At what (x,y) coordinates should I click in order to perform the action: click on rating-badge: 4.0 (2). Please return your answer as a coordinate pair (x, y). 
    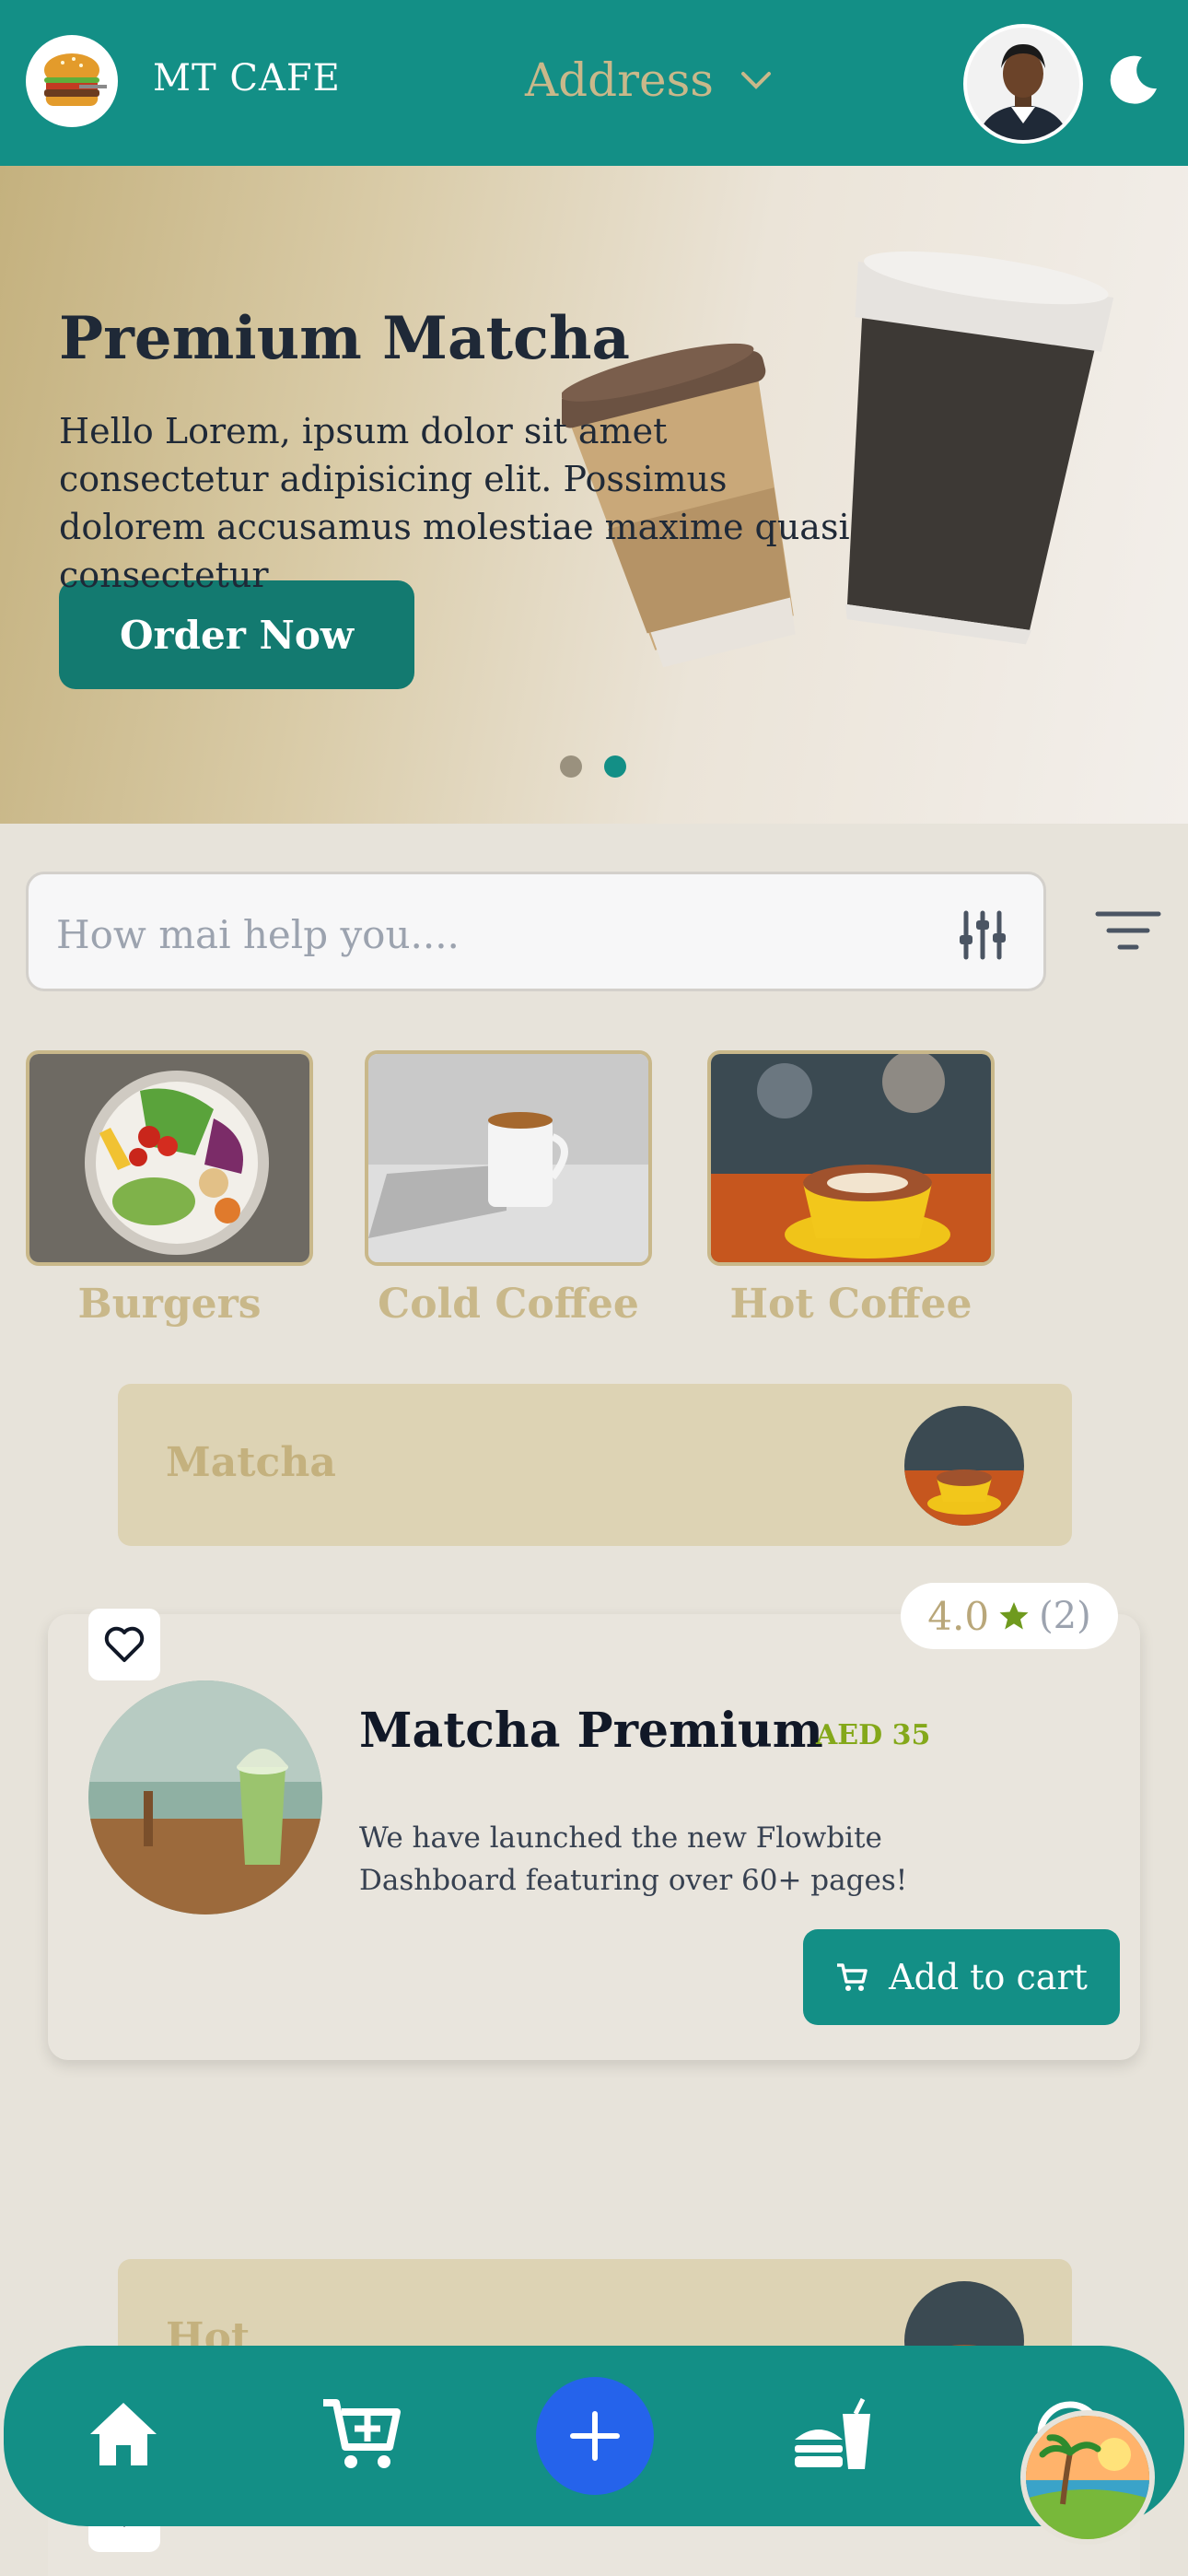
    Looking at the image, I should click on (1010, 1616).